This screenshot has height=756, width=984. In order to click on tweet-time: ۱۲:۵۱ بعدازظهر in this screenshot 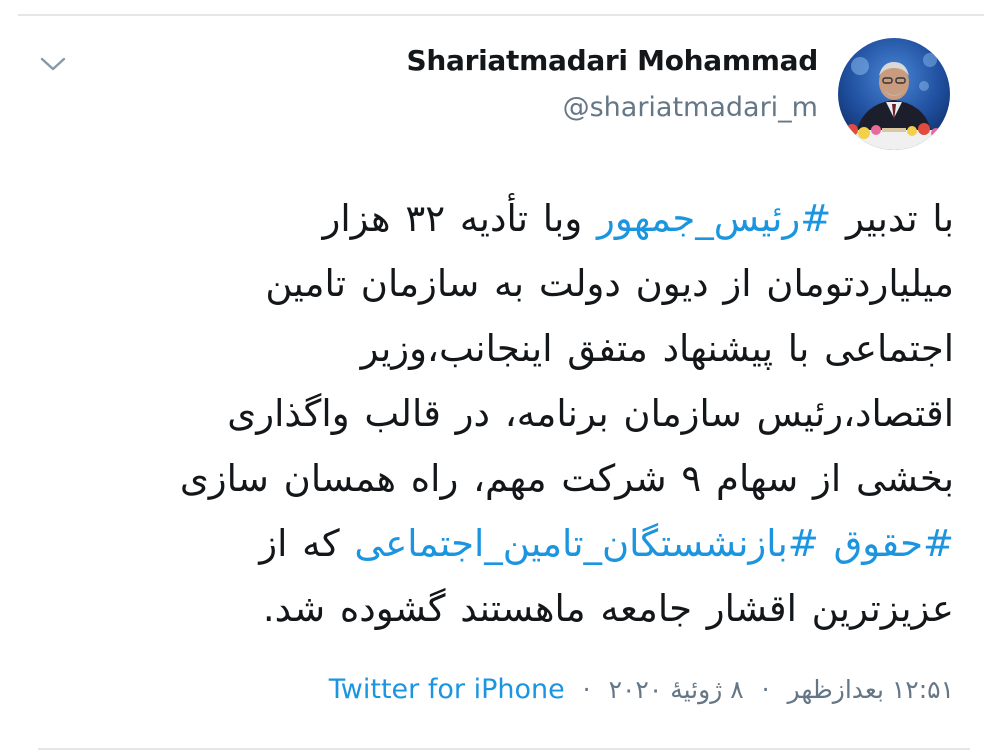, I will do `click(871, 689)`.